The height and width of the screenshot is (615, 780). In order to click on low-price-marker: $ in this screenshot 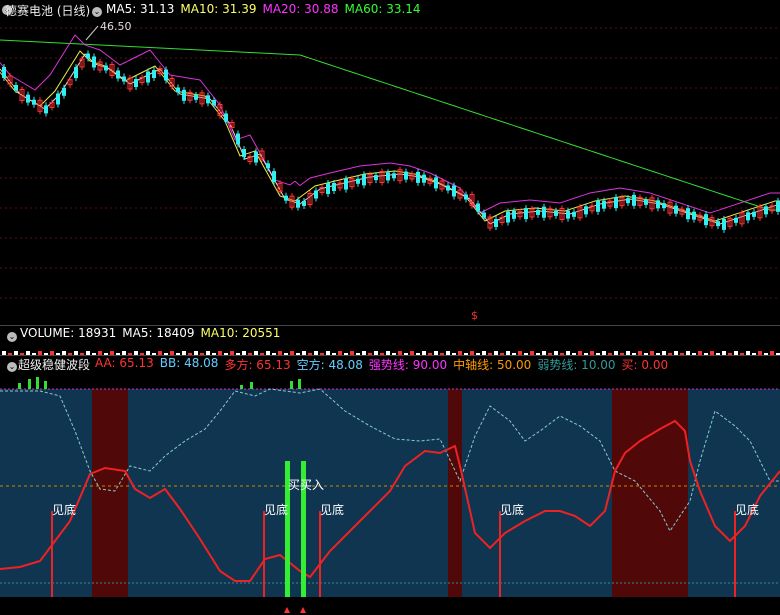, I will do `click(474, 315)`.